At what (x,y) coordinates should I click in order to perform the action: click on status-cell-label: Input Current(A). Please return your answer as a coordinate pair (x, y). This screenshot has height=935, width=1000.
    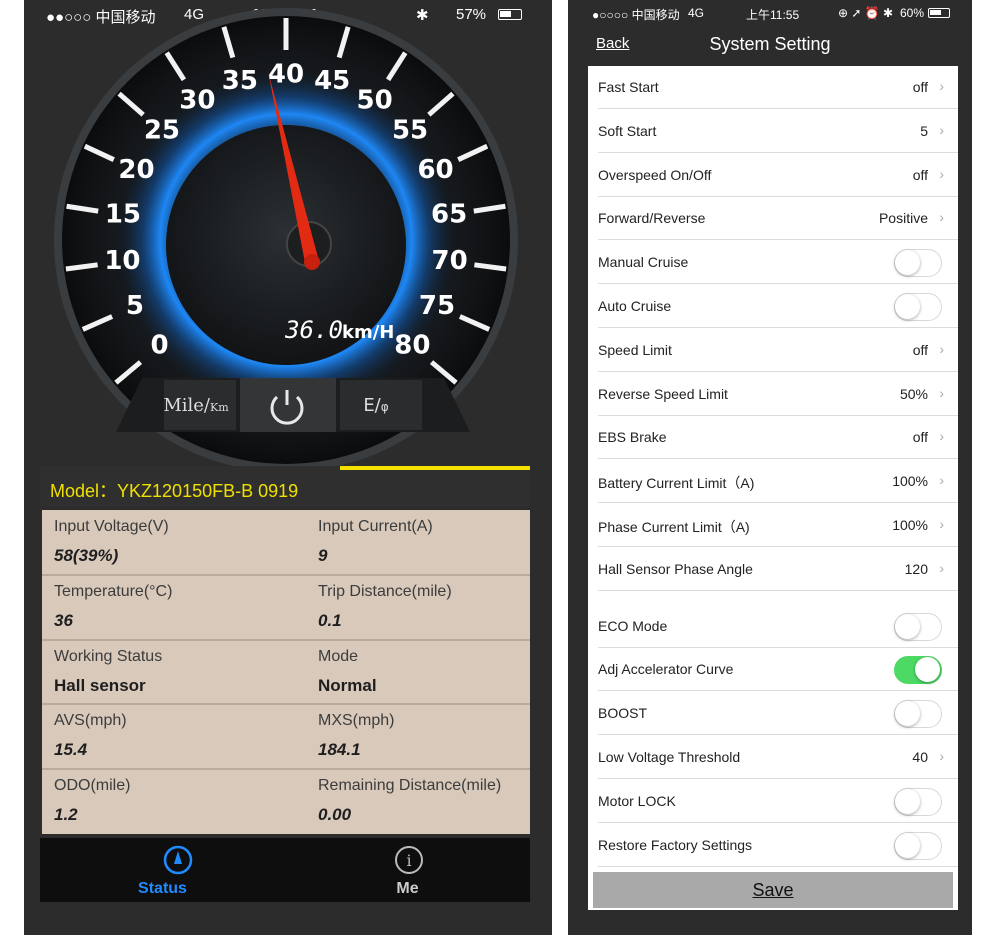
    Looking at the image, I should click on (375, 526).